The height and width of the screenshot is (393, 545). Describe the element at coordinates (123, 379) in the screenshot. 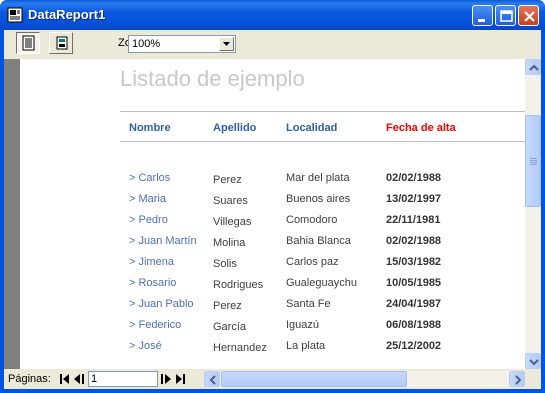

I see `page-number-input: 1` at that location.